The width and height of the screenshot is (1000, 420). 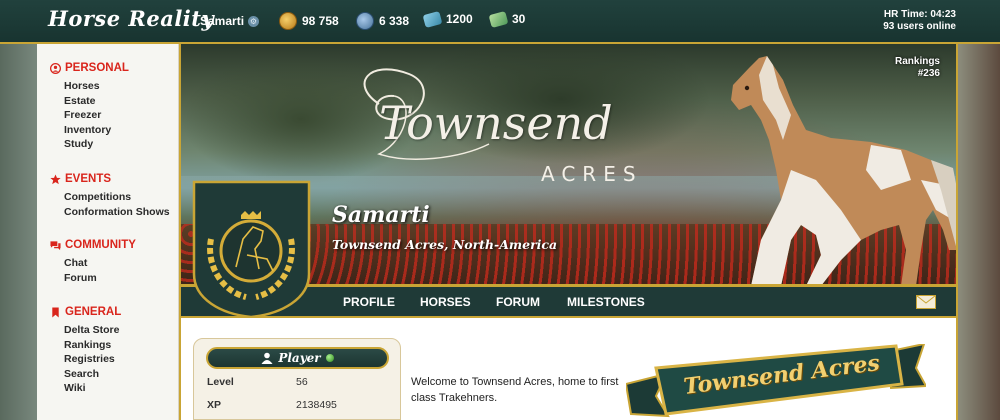 What do you see at coordinates (92, 359) in the screenshot?
I see `sidebar-item-registries: Registries` at bounding box center [92, 359].